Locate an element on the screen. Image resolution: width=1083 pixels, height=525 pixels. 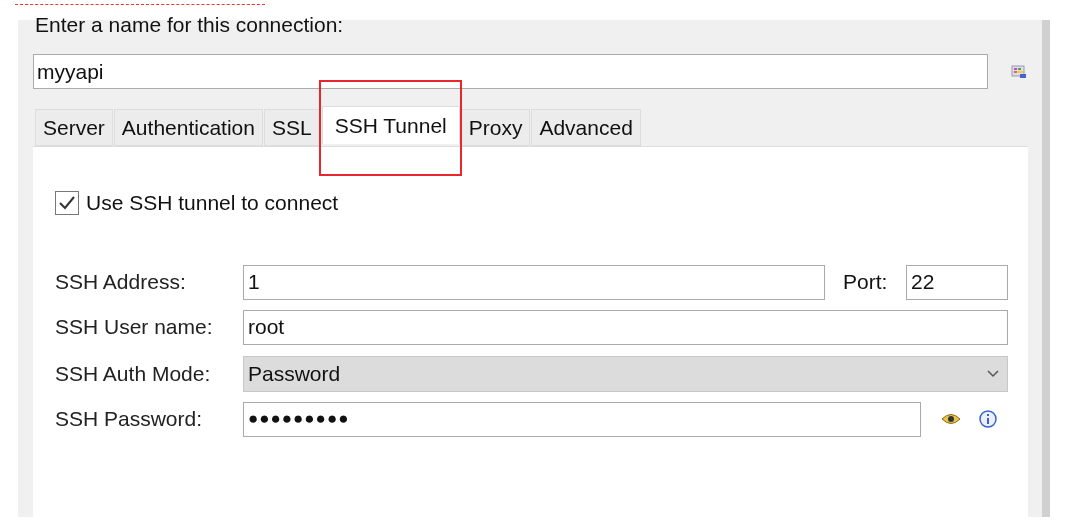
chevron-down-icon is located at coordinates (993, 373).